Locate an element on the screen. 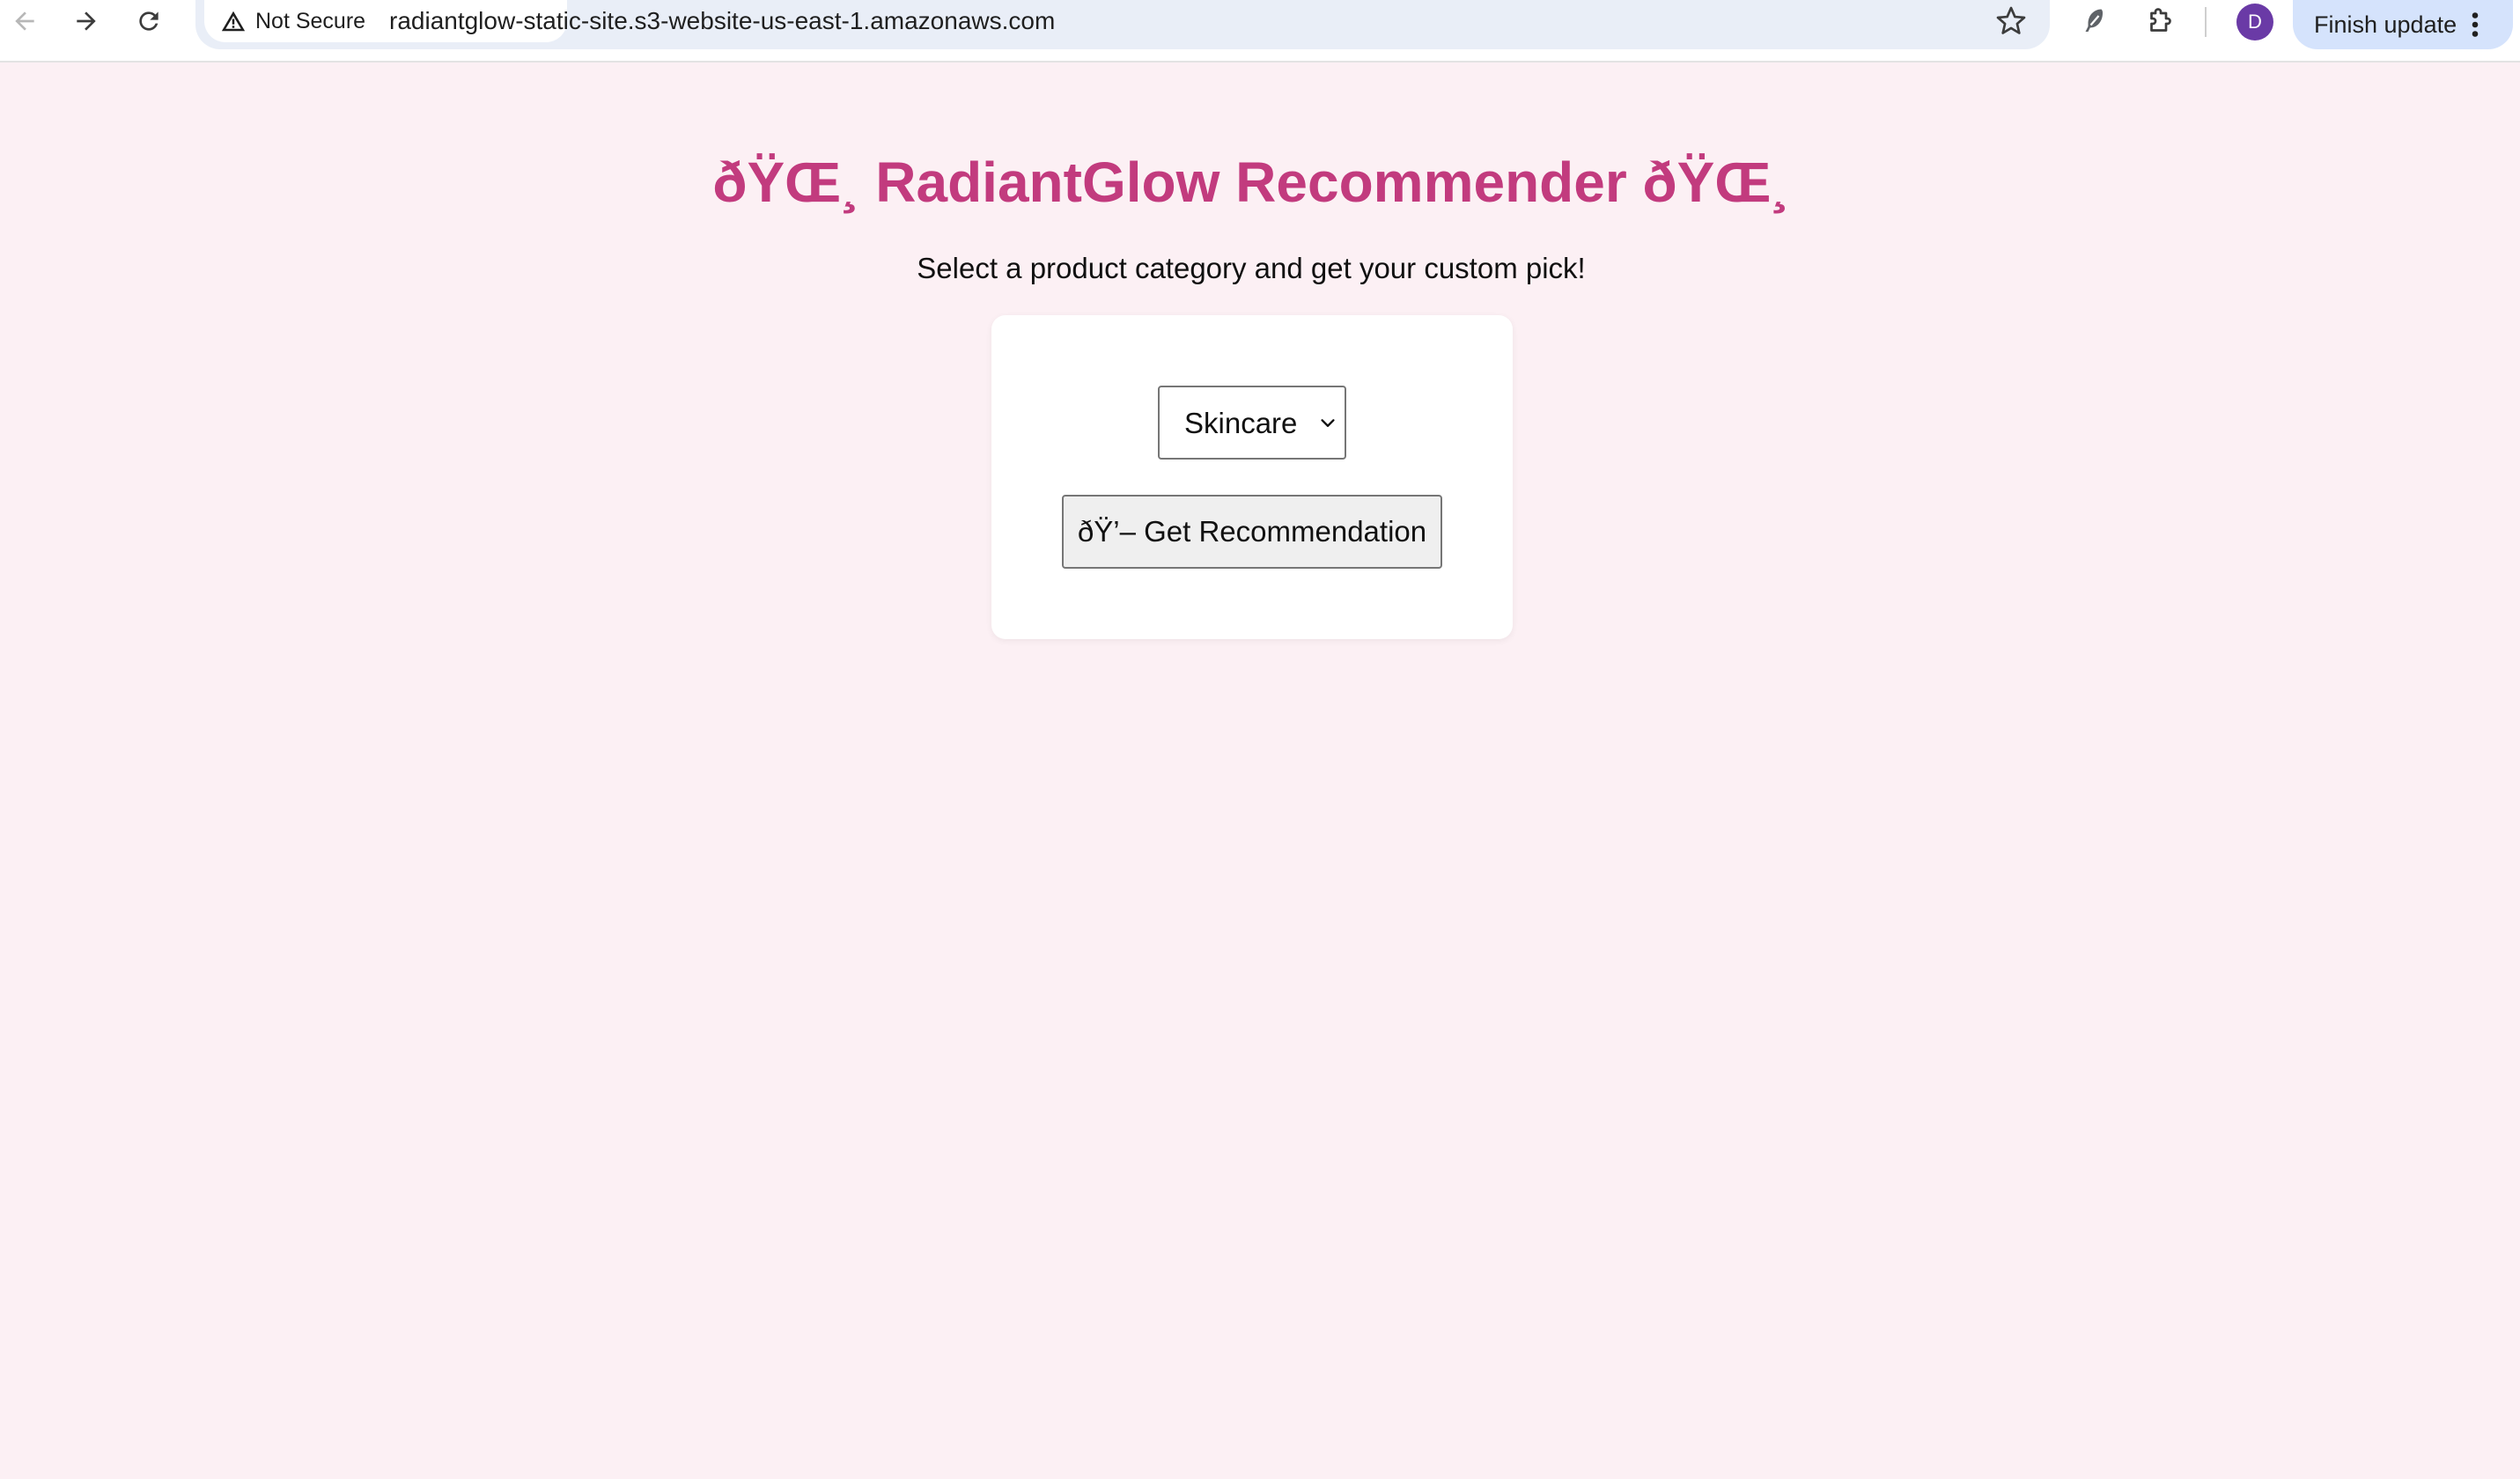 The height and width of the screenshot is (1479, 2520). category-select: Skincare is located at coordinates (1252, 423).